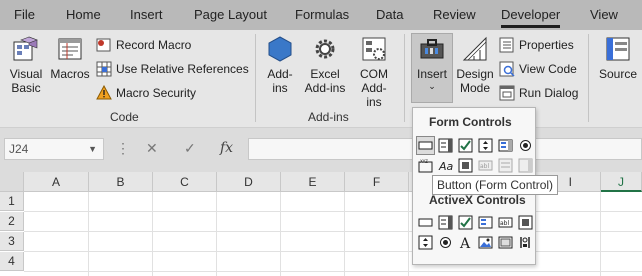 The image size is (642, 276). I want to click on column-header: F, so click(377, 182).